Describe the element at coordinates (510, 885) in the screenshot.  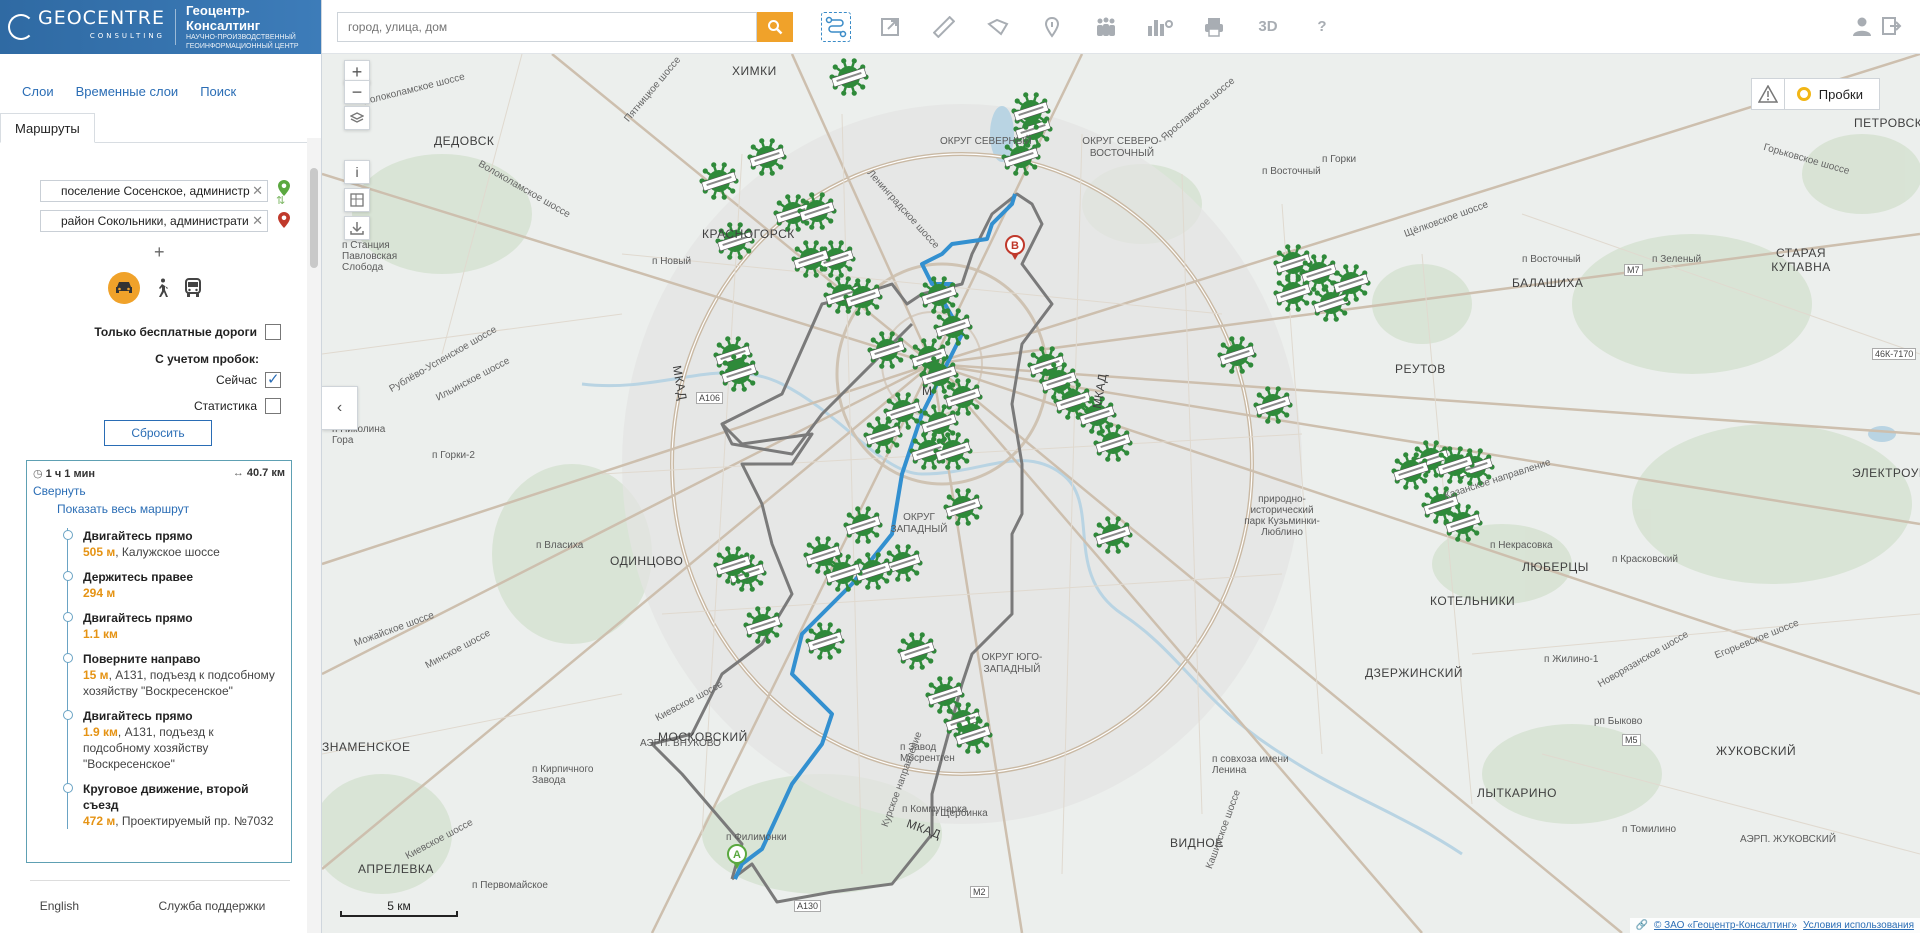
I see `label-pervomayskoe: п Первомайское` at that location.